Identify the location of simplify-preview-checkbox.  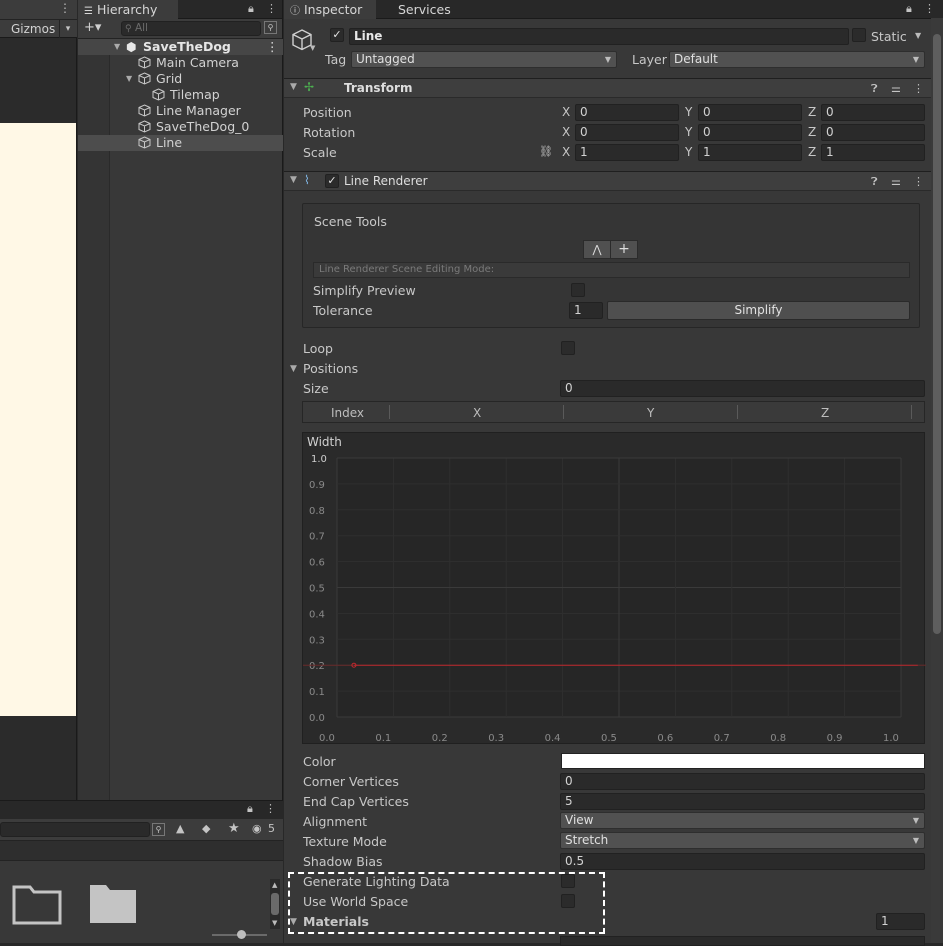
(578, 290).